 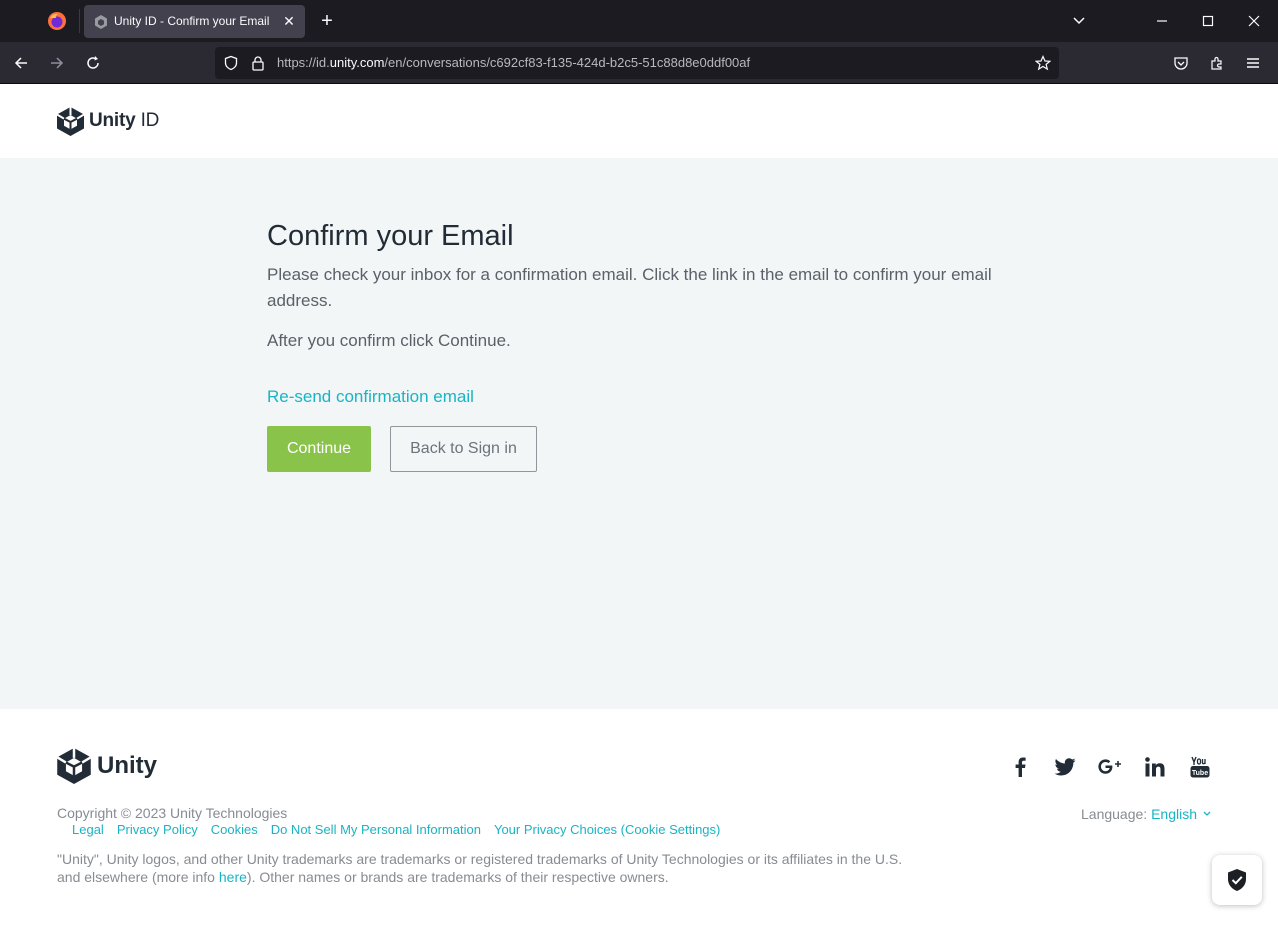 I want to click on page-title: Confirm your Email, so click(x=390, y=236).